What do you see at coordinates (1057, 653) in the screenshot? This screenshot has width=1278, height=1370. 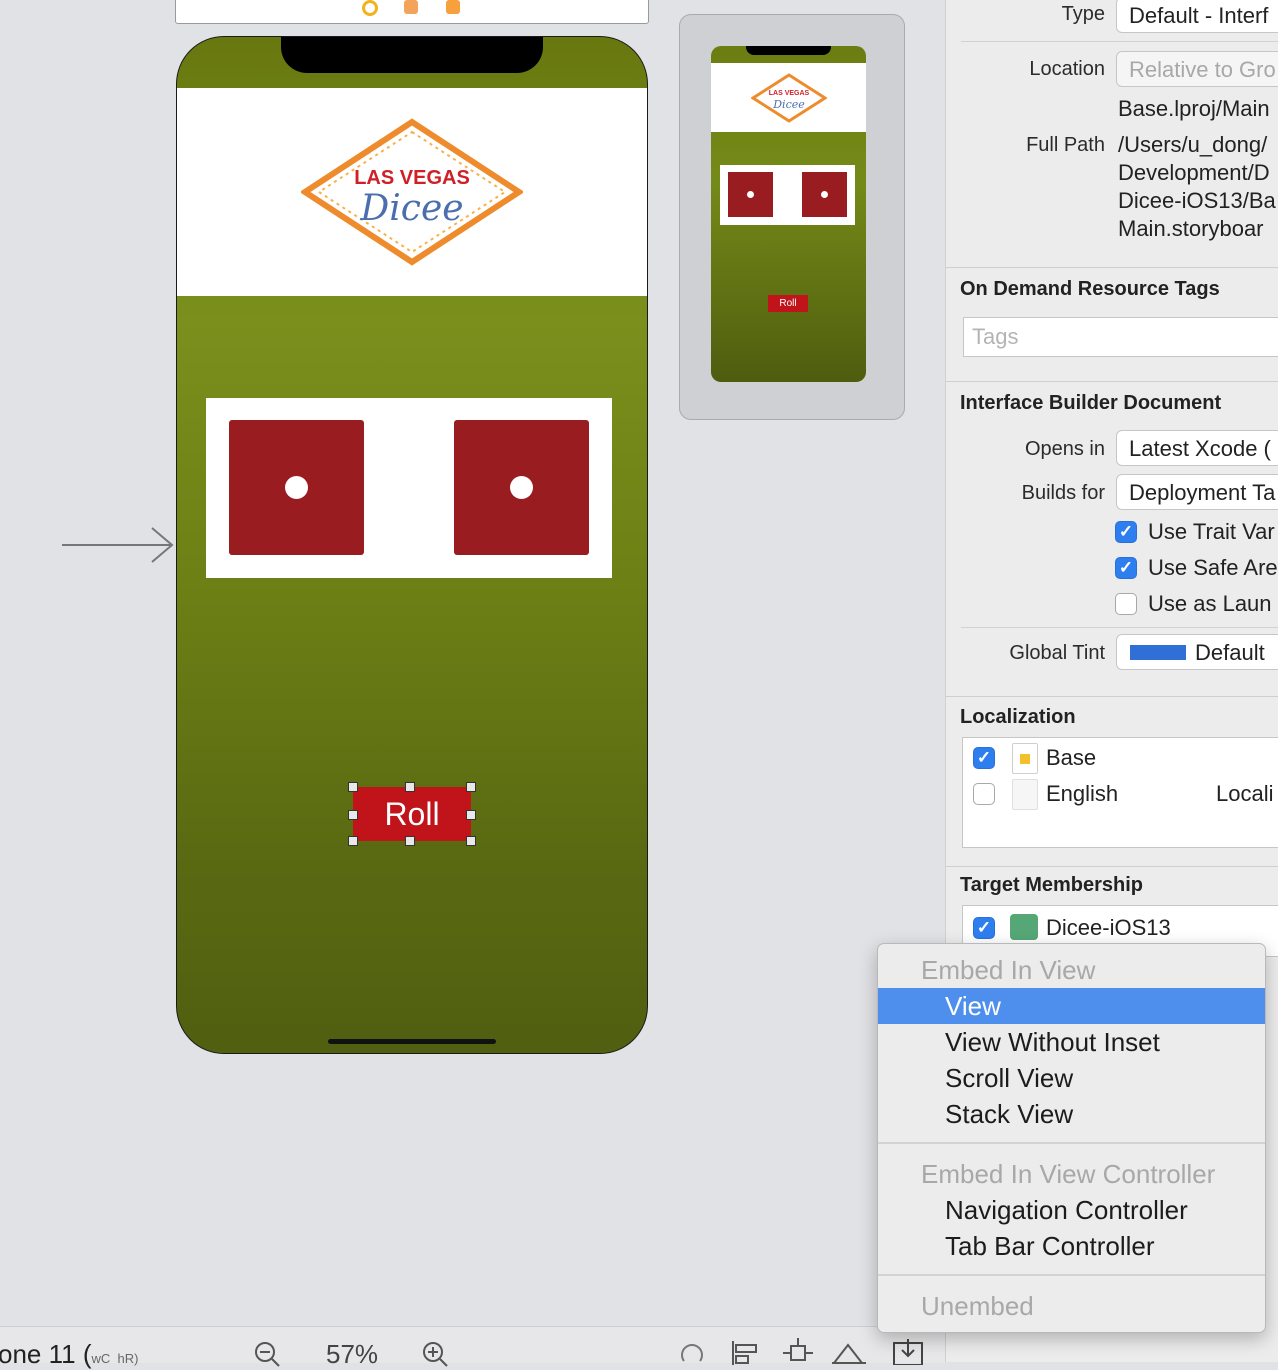 I see `global-tint-label: Global Tint` at bounding box center [1057, 653].